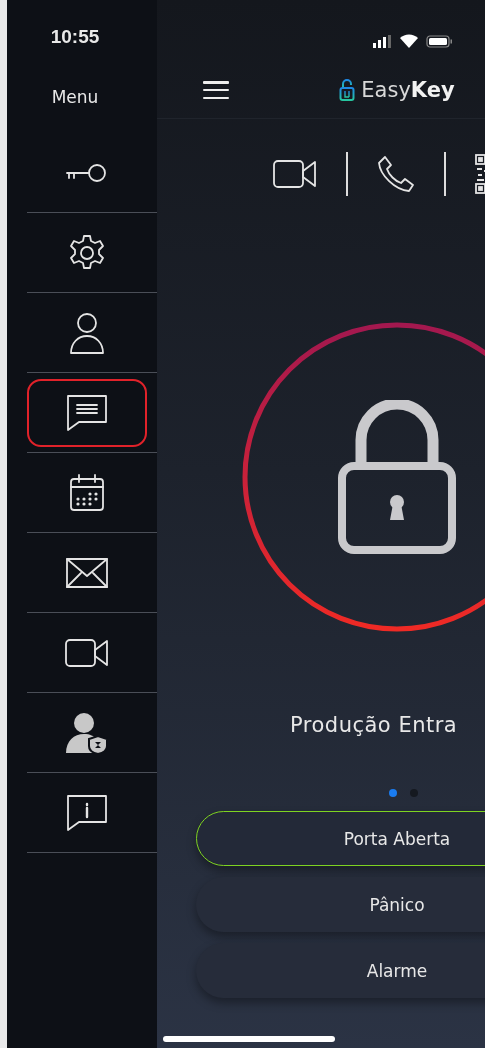 The image size is (485, 1048). I want to click on app-logo: EasyKey, so click(408, 90).